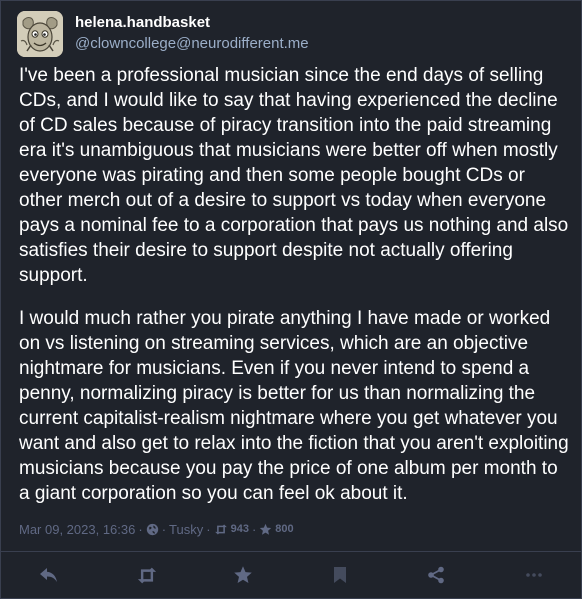  What do you see at coordinates (284, 529) in the screenshot?
I see `favourite-count: 800` at bounding box center [284, 529].